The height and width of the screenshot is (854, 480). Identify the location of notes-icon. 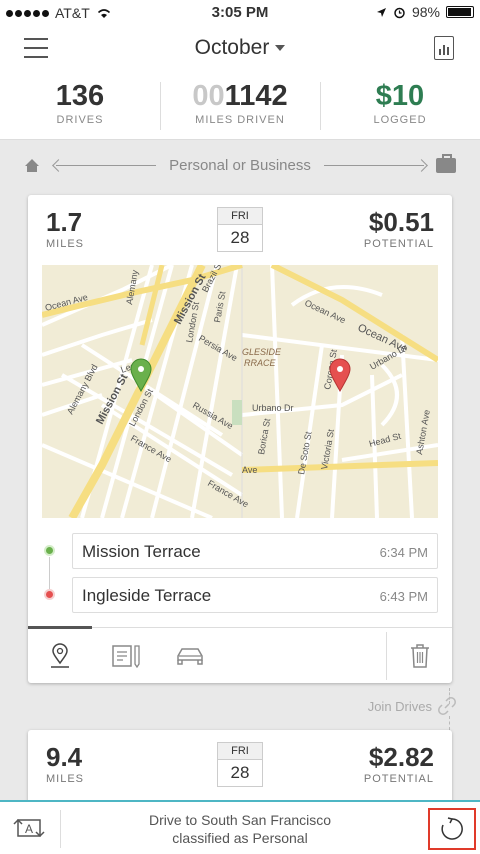
(126, 656).